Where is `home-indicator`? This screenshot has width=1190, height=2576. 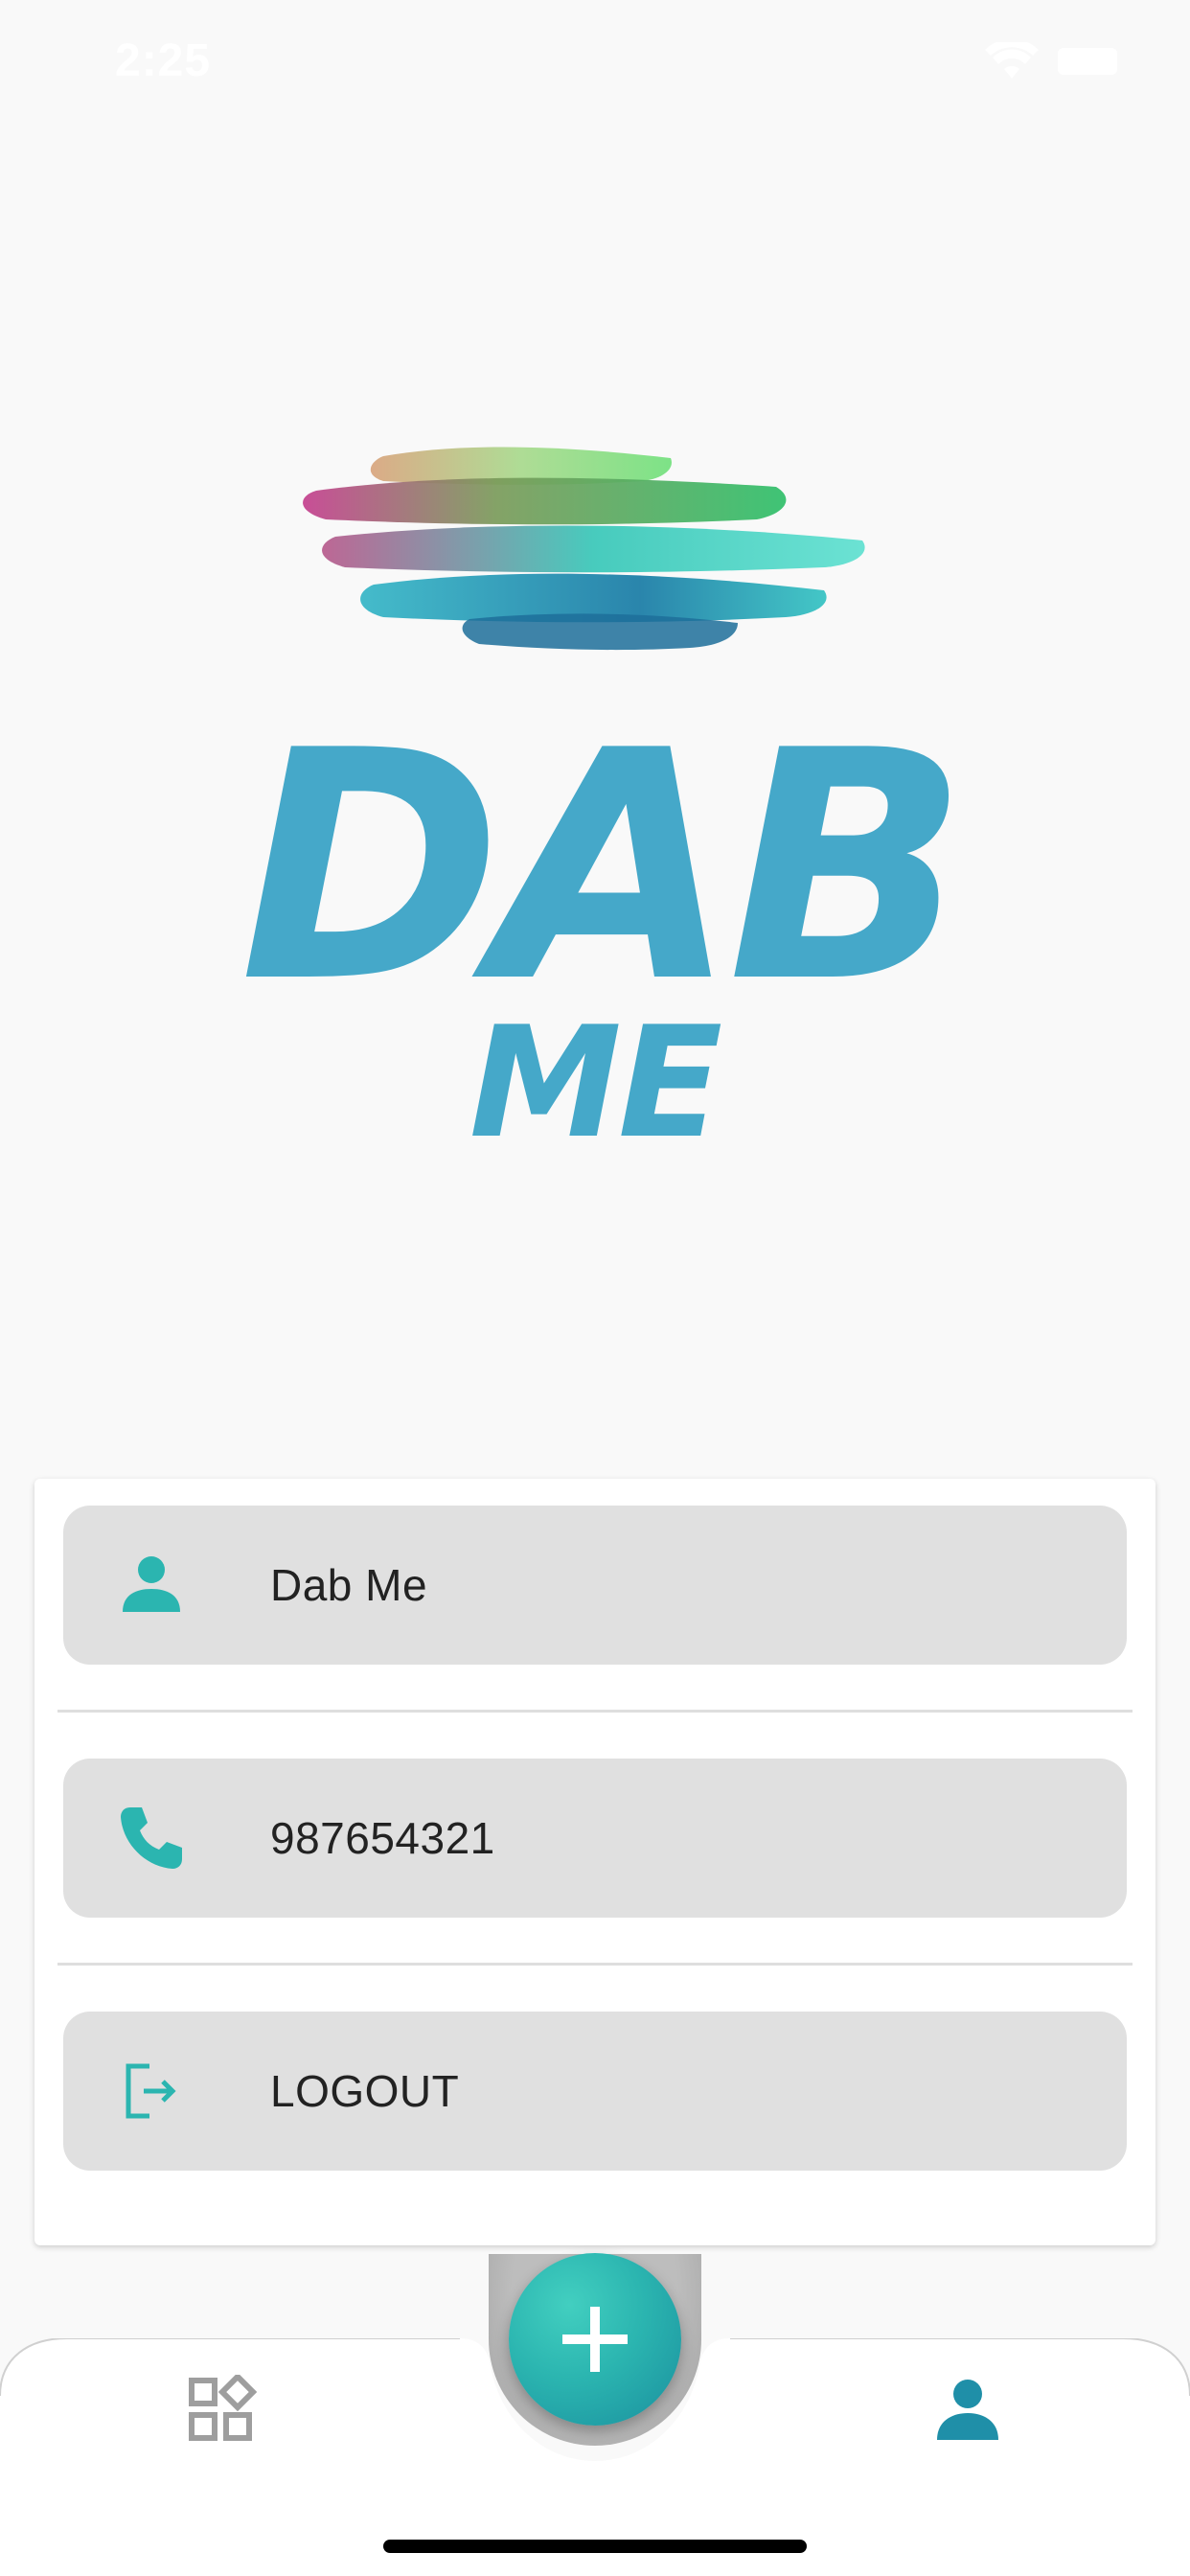
home-indicator is located at coordinates (595, 2546).